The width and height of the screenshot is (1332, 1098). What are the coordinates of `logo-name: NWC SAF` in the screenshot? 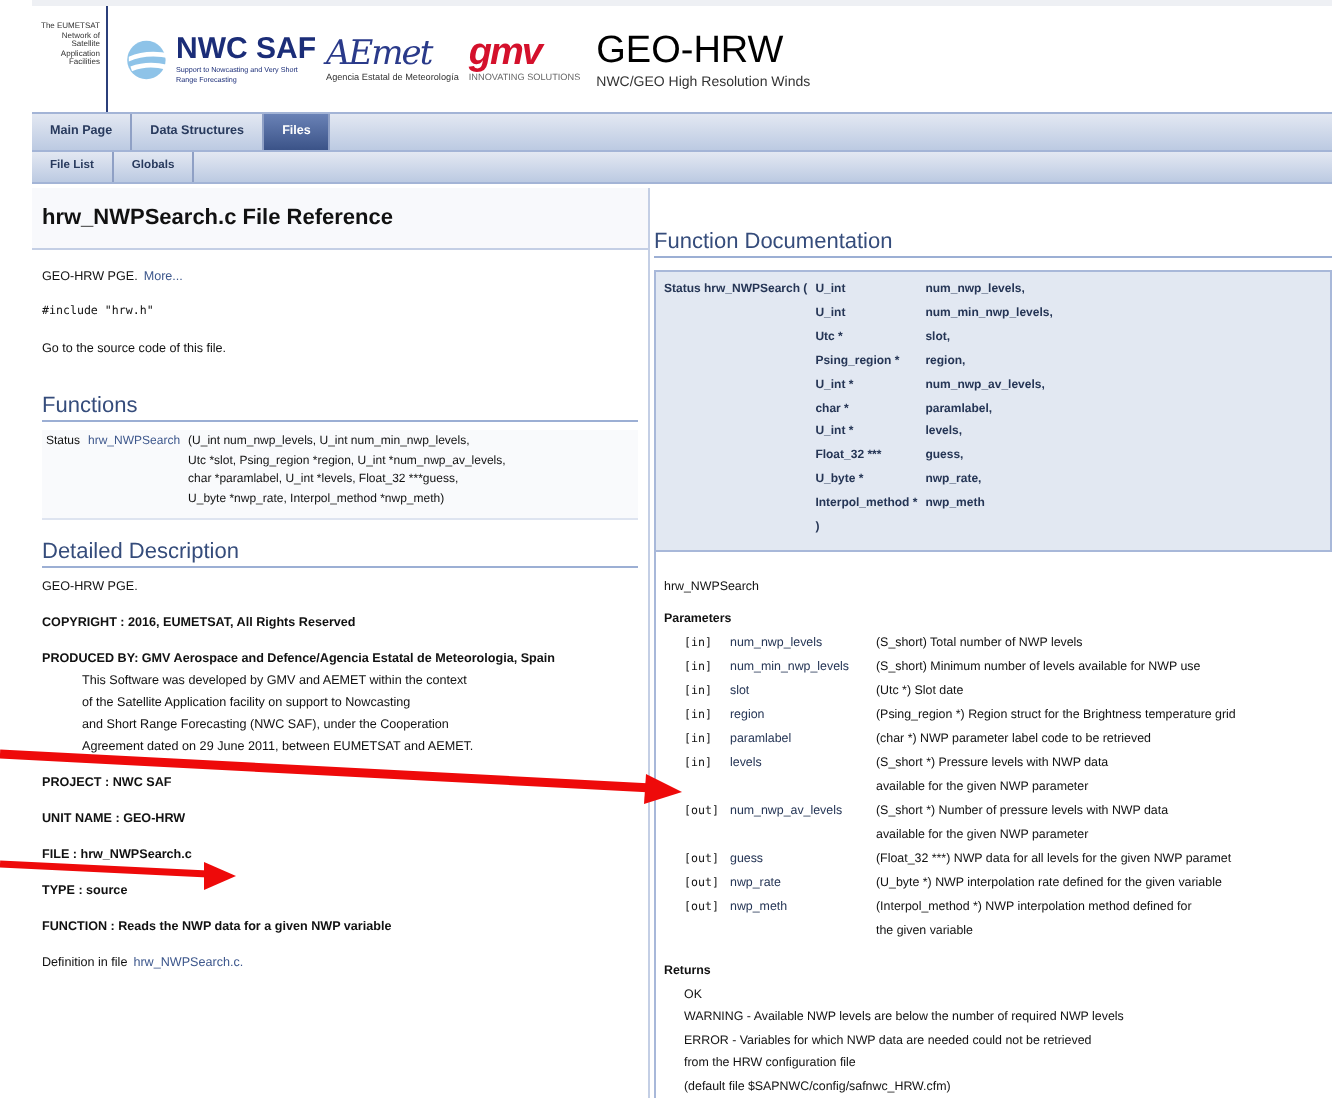 It's located at (246, 50).